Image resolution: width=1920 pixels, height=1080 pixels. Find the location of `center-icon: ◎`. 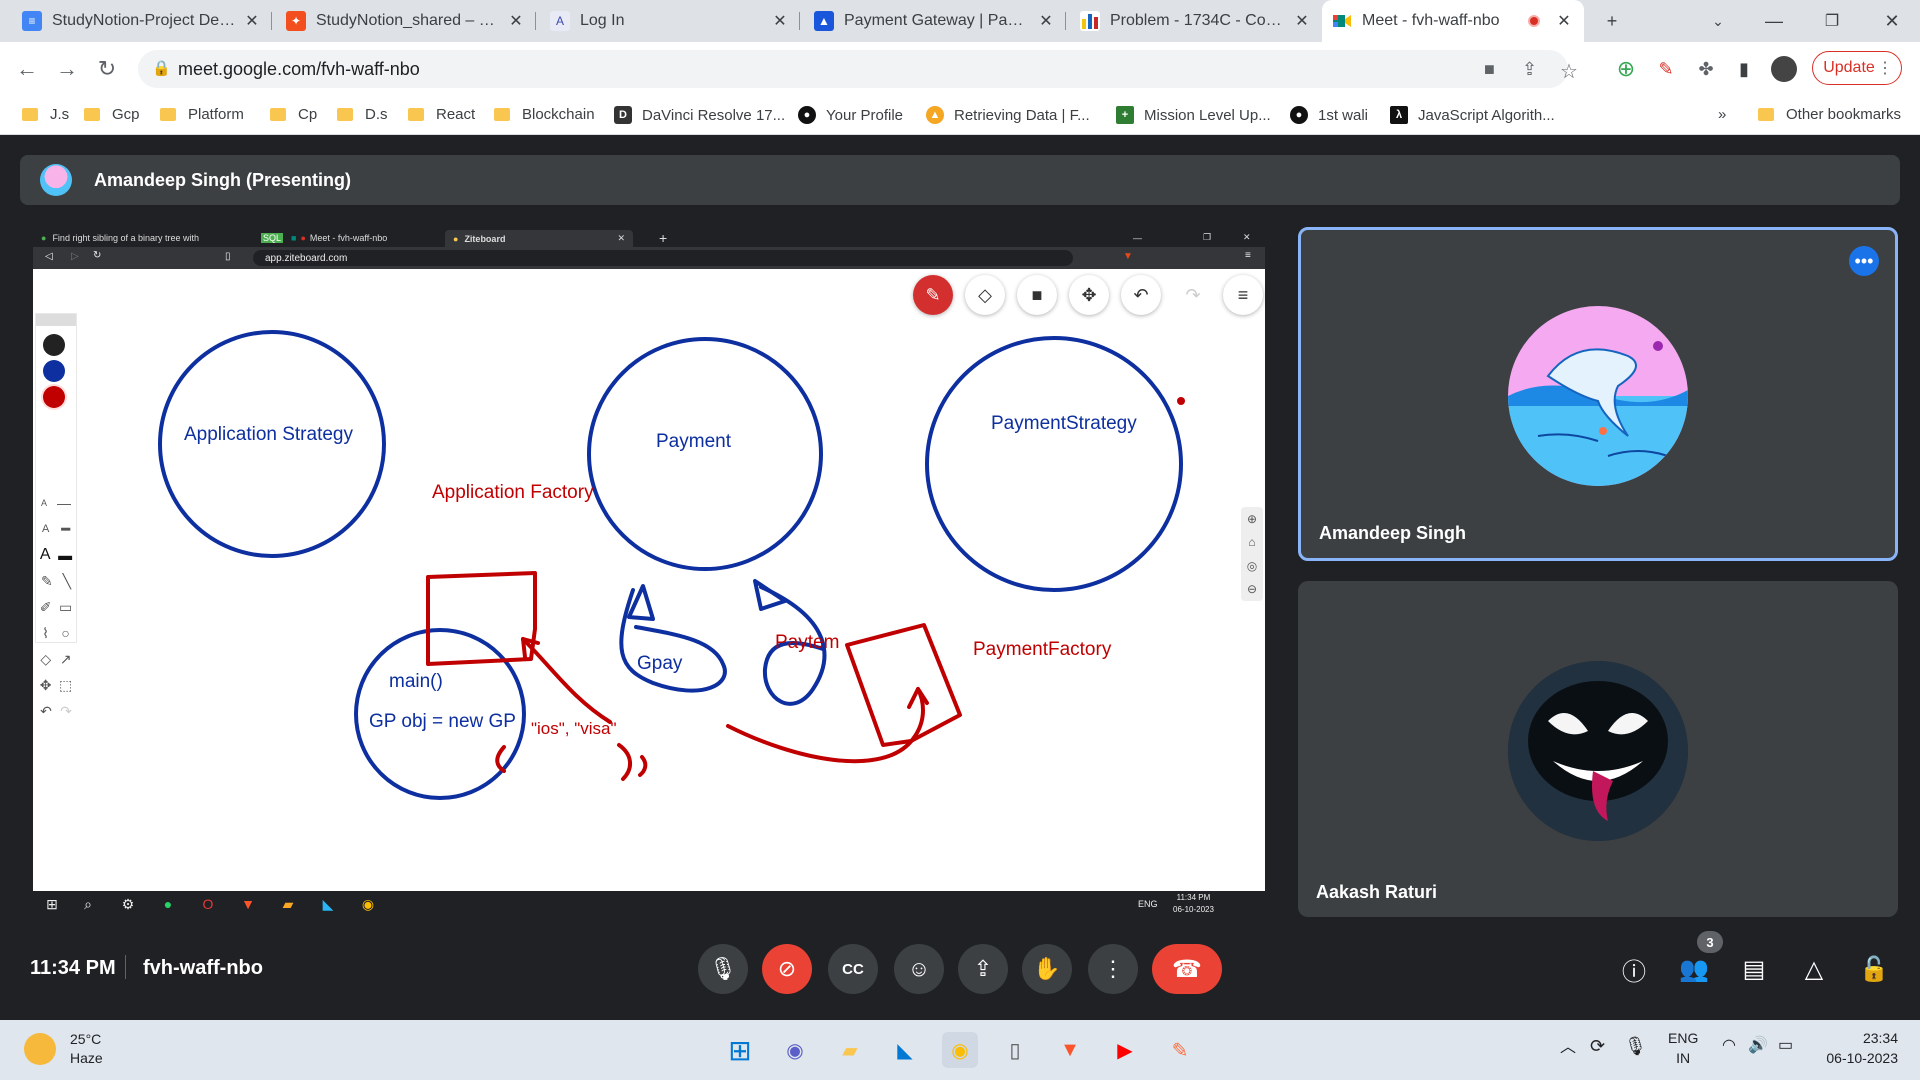

center-icon: ◎ is located at coordinates (1252, 566).